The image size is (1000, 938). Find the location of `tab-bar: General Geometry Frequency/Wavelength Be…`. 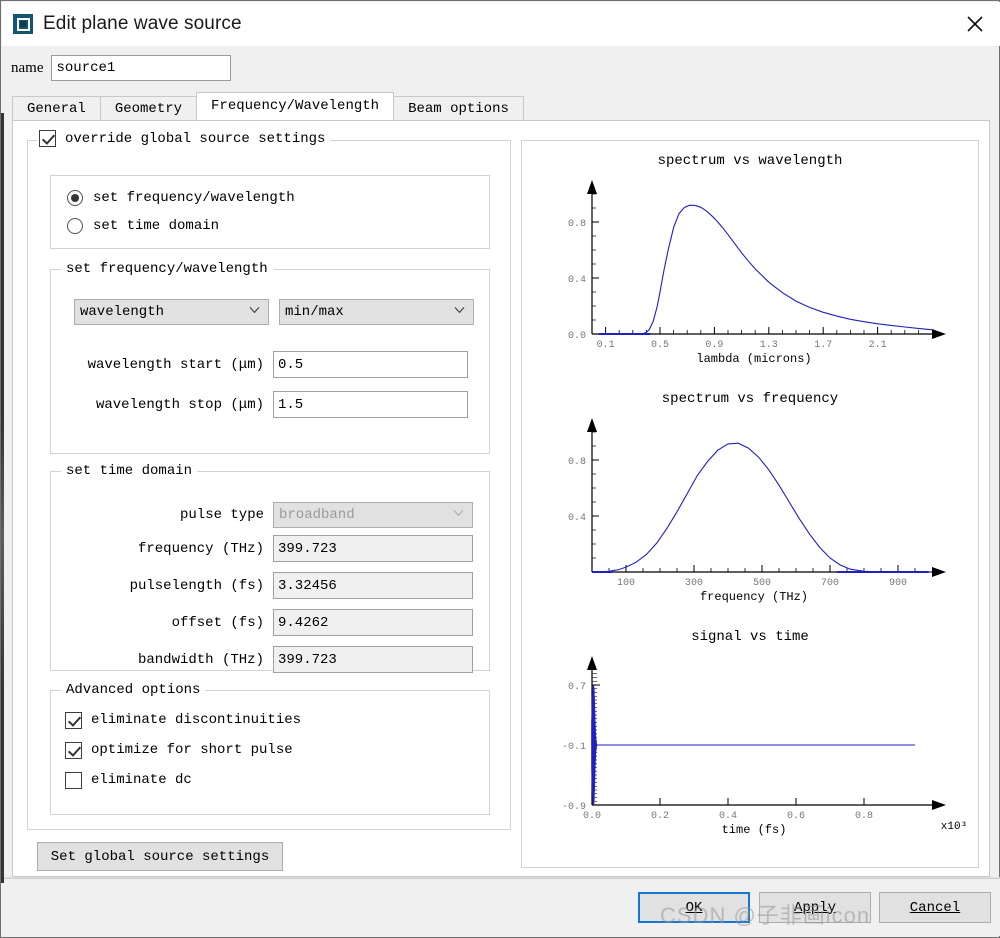

tab-bar: General Geometry Frequency/Wavelength Be… is located at coordinates (501, 106).